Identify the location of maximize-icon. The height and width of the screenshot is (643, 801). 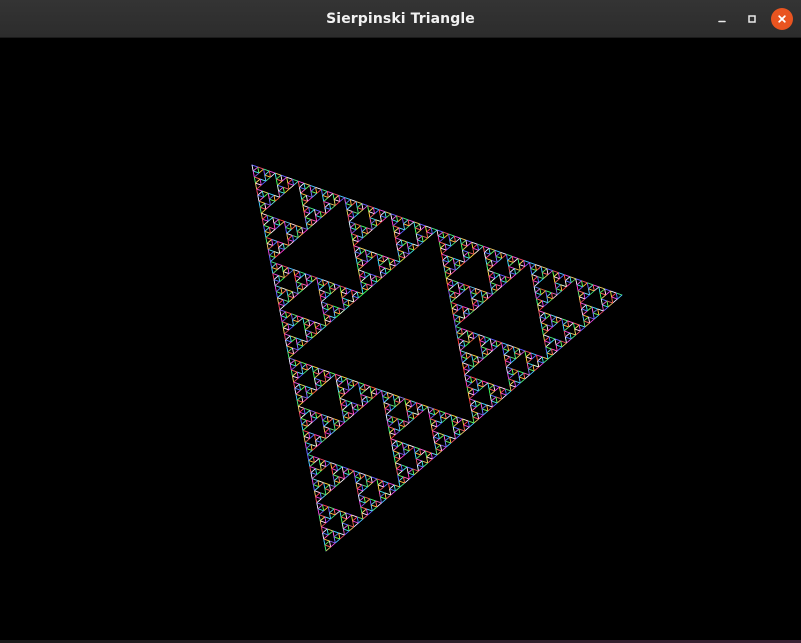
(752, 19).